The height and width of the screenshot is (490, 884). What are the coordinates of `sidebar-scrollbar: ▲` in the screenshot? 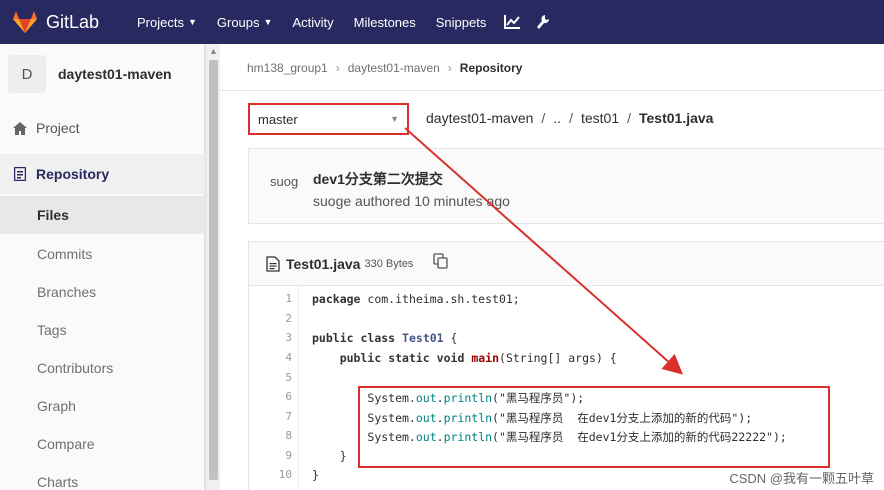 It's located at (212, 267).